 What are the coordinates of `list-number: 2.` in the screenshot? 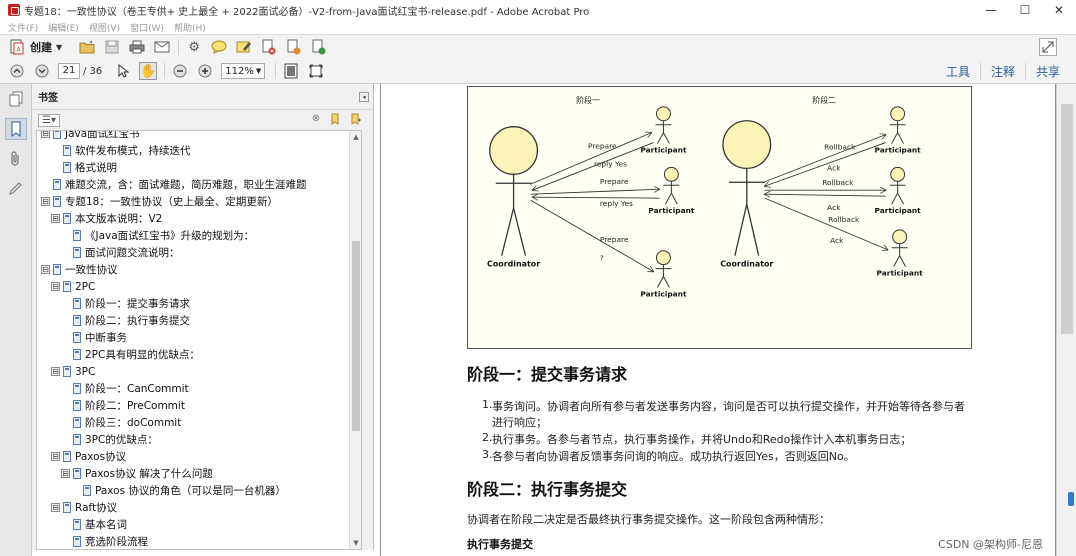 It's located at (487, 437).